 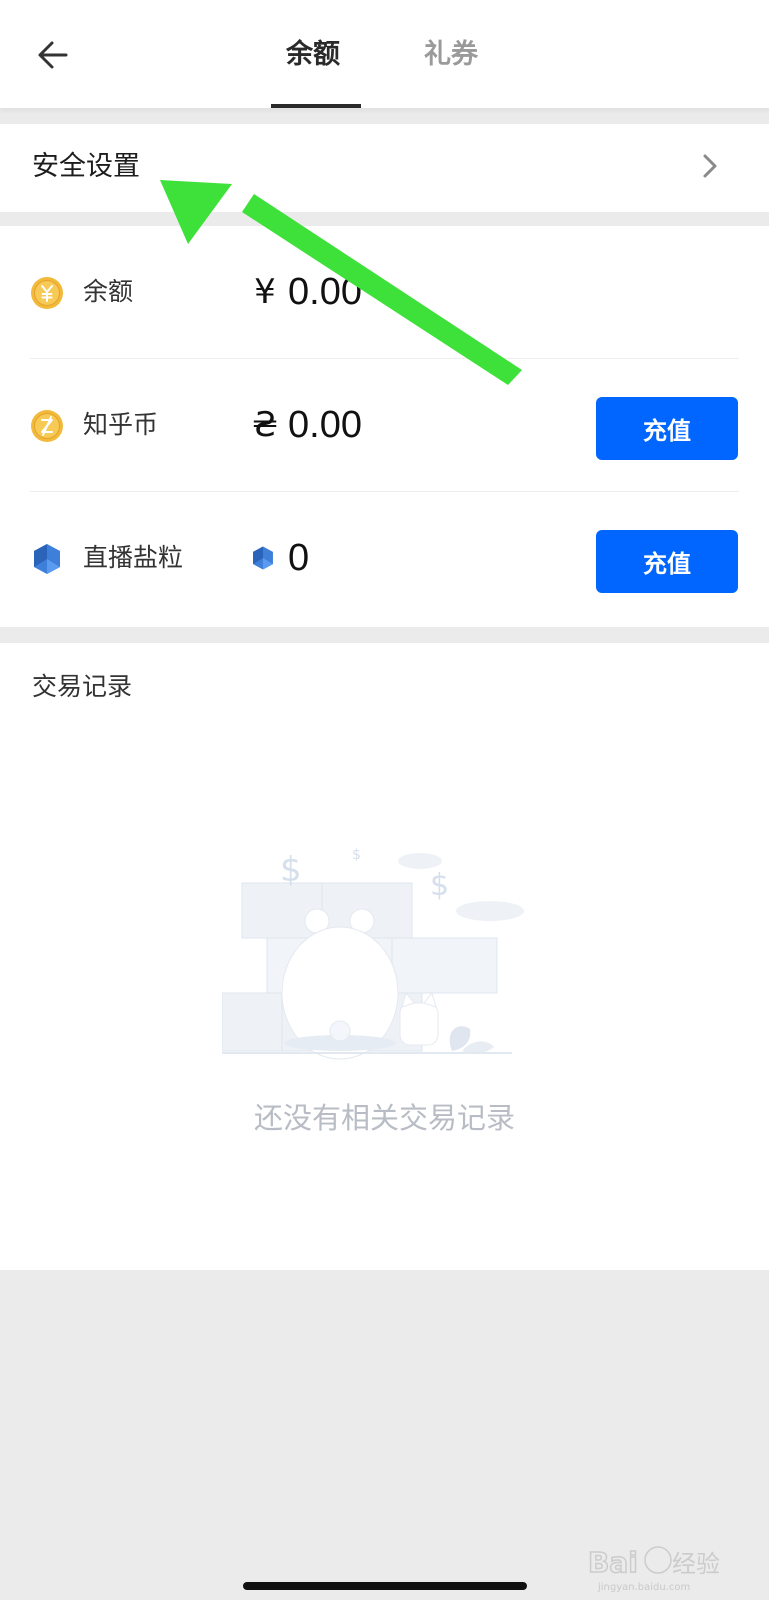 I want to click on yuan-coin-icon, so click(x=47, y=293).